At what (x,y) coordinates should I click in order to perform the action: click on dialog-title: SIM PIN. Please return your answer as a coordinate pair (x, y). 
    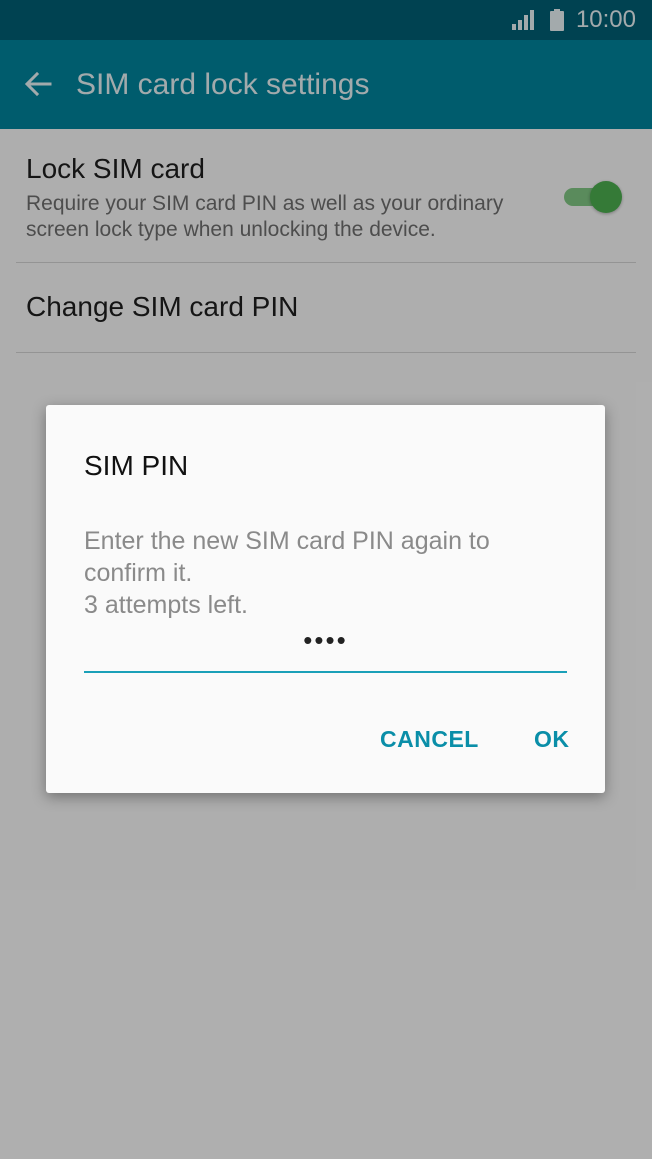
    Looking at the image, I should click on (136, 465).